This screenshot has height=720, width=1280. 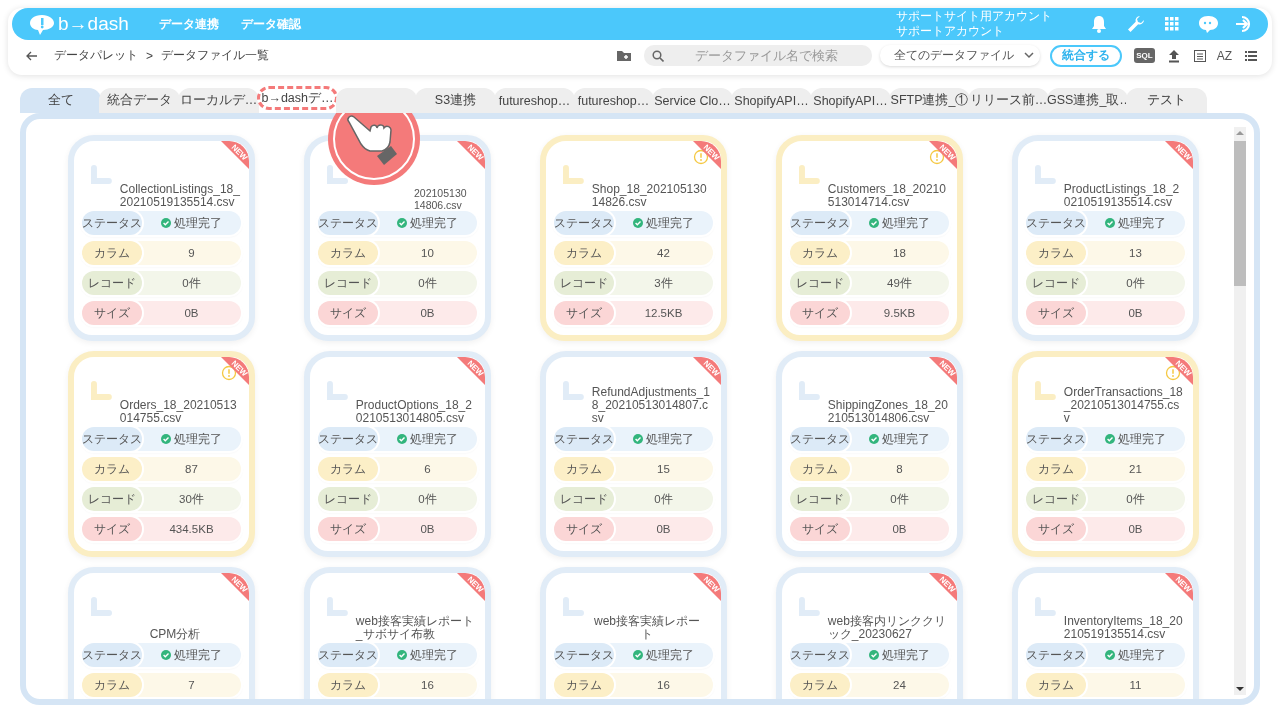 I want to click on file-filter-dropdown: 全てのデータファイル, so click(x=960, y=55).